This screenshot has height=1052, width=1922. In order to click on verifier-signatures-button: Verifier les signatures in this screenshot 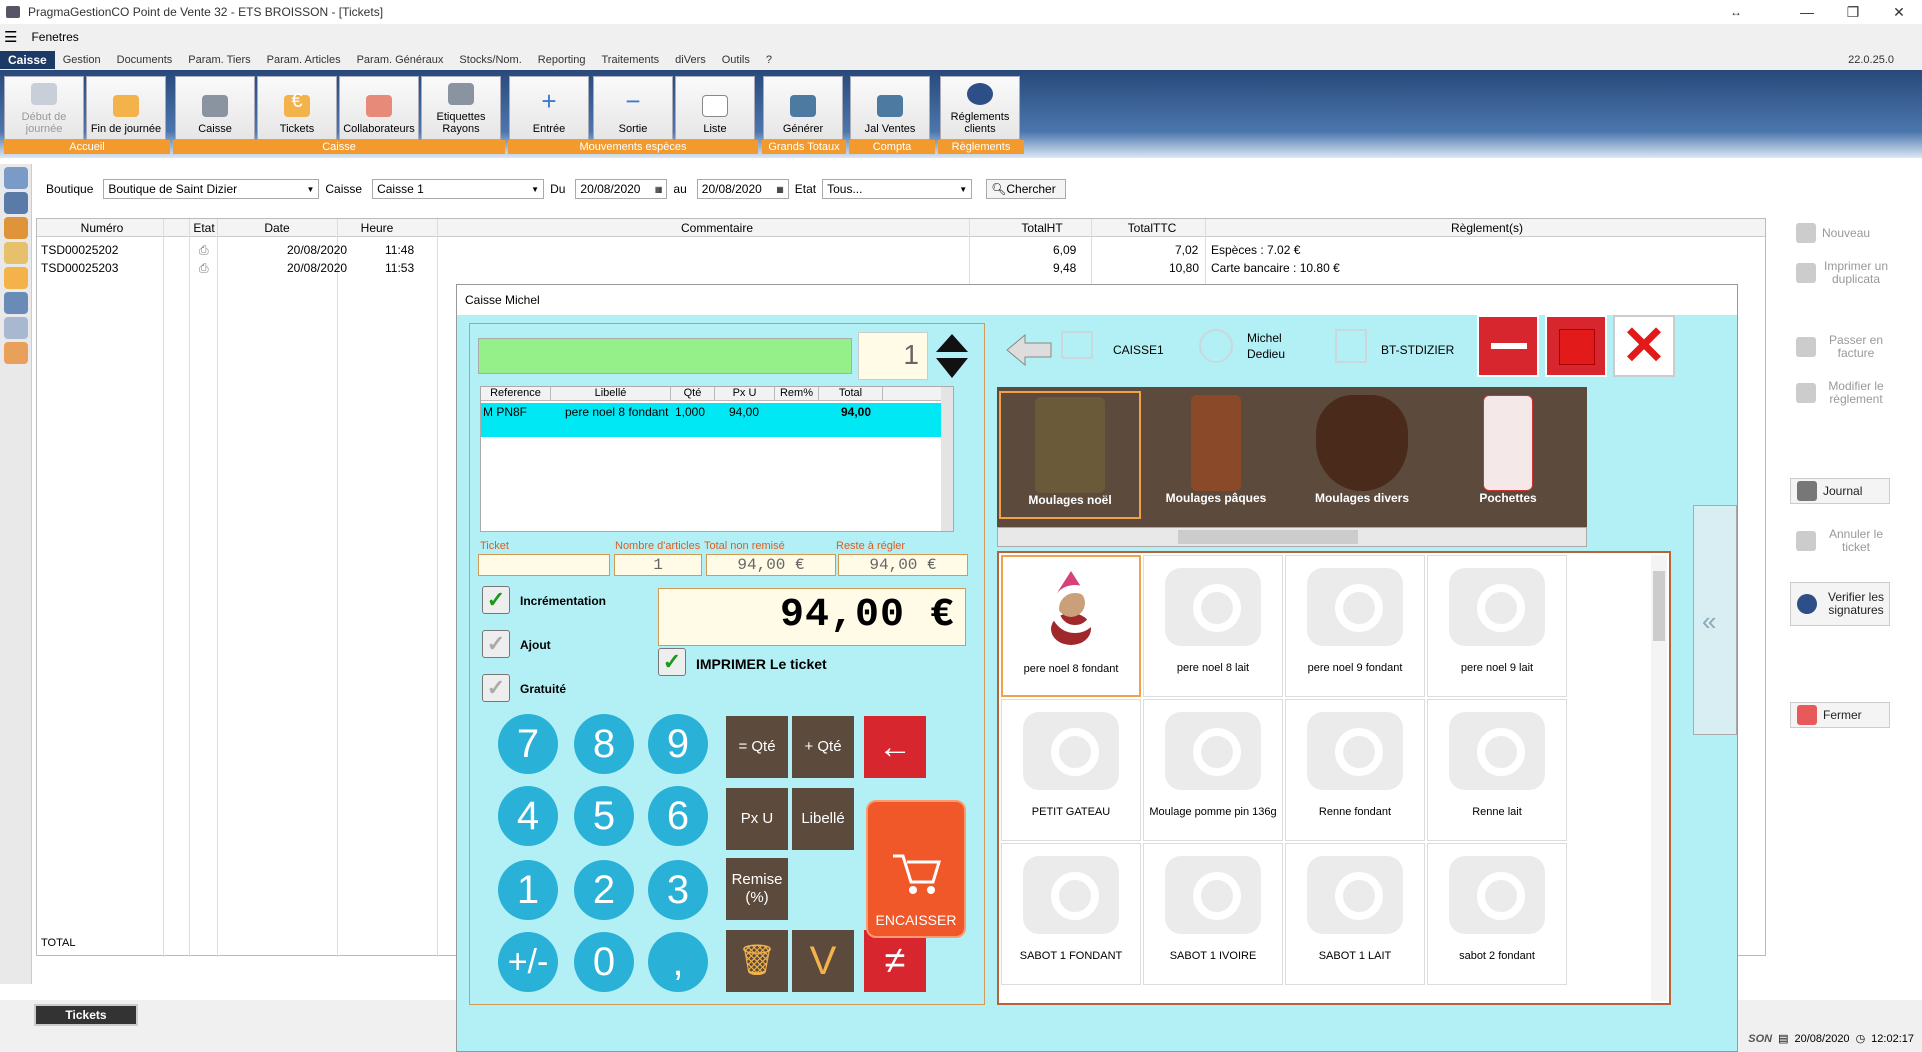, I will do `click(1840, 604)`.